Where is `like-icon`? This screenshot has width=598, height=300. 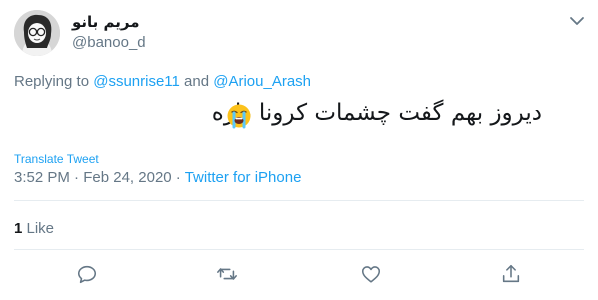 like-icon is located at coordinates (371, 274).